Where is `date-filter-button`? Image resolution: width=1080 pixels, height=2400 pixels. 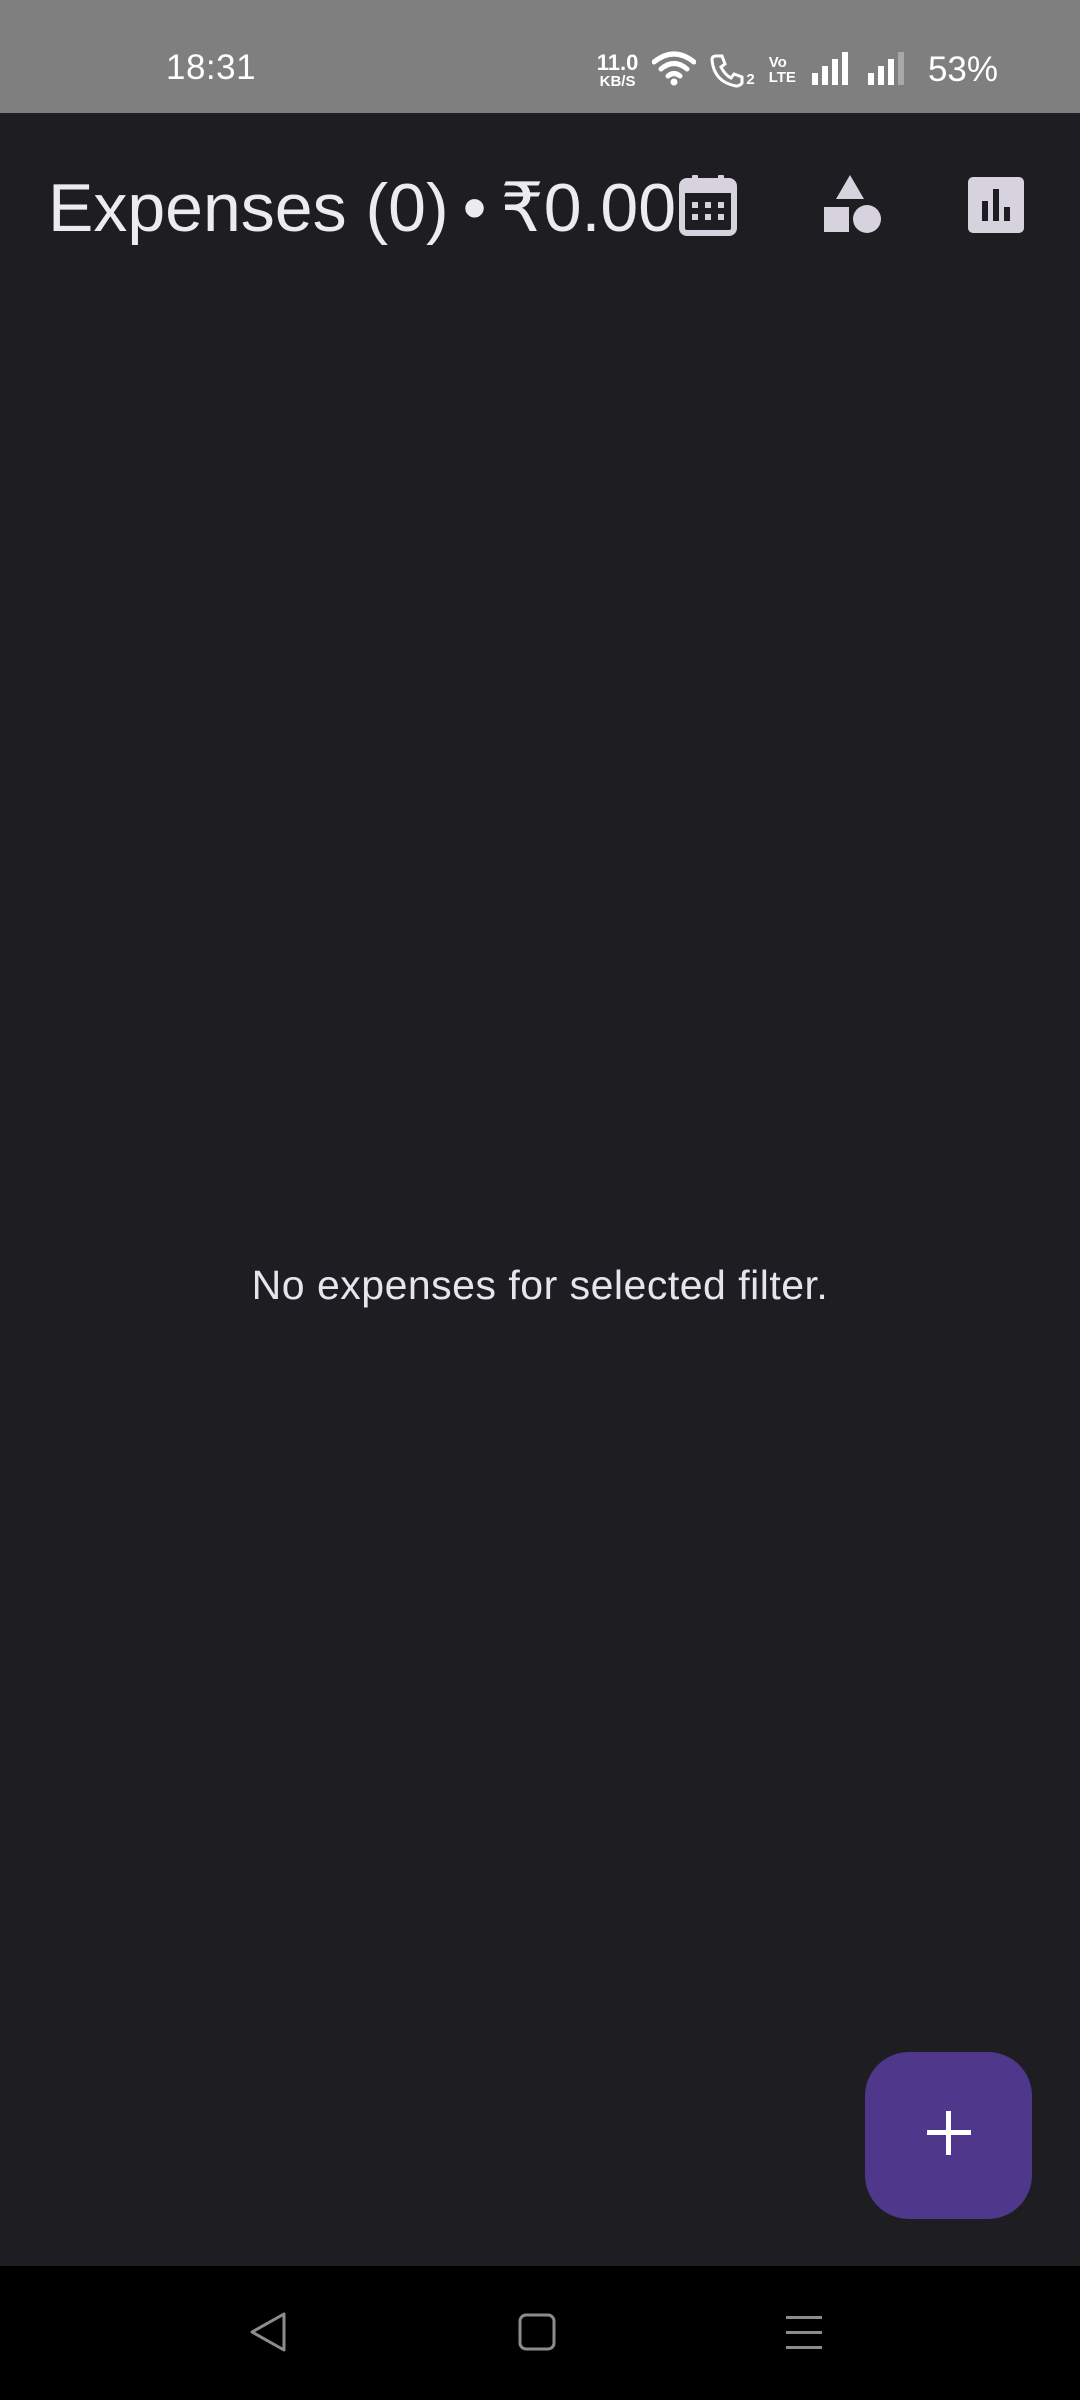
date-filter-button is located at coordinates (708, 207).